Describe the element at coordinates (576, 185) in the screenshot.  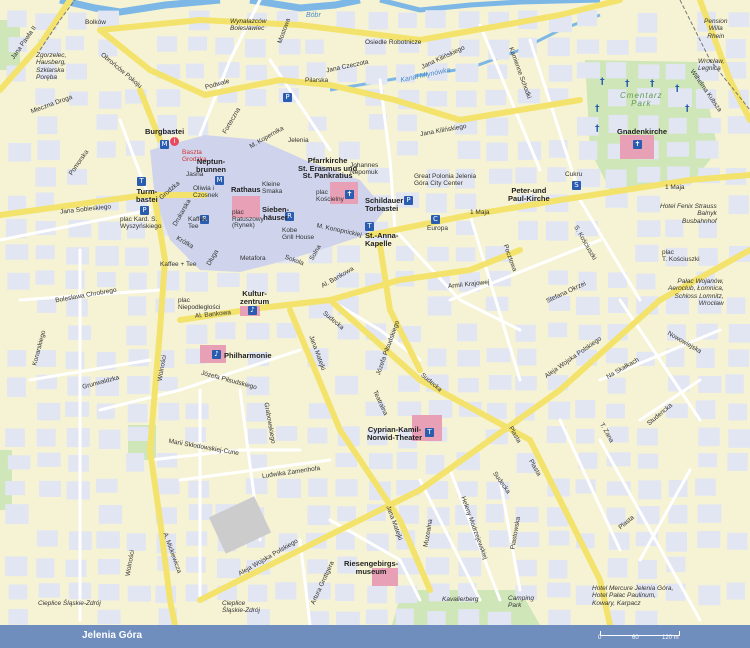
I see `shop-icon: S` at that location.